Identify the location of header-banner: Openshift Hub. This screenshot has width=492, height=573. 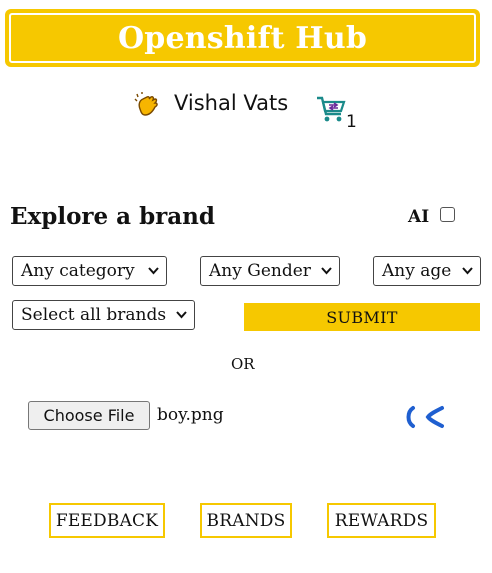
(242, 38).